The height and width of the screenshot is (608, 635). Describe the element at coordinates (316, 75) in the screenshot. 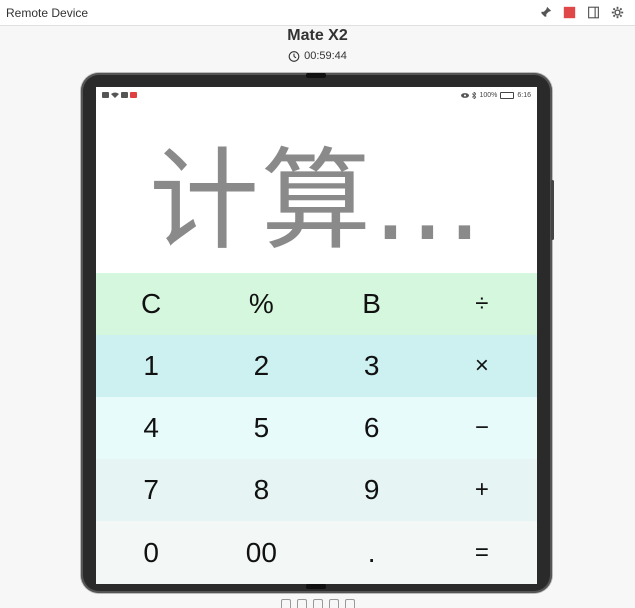

I see `hinge-top` at that location.